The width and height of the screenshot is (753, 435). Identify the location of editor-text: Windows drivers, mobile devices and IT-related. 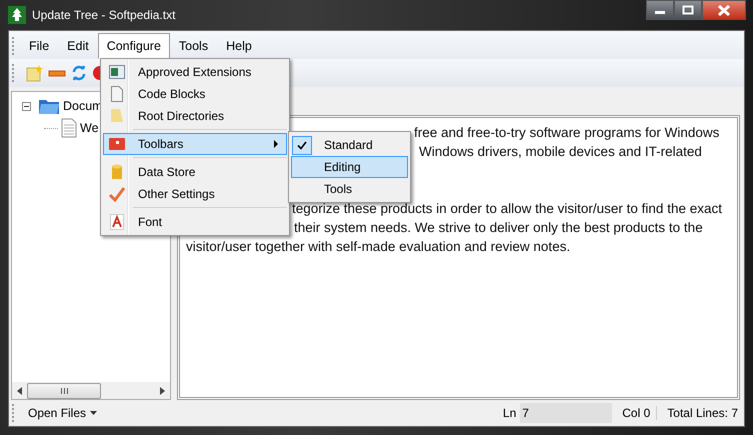
(560, 151).